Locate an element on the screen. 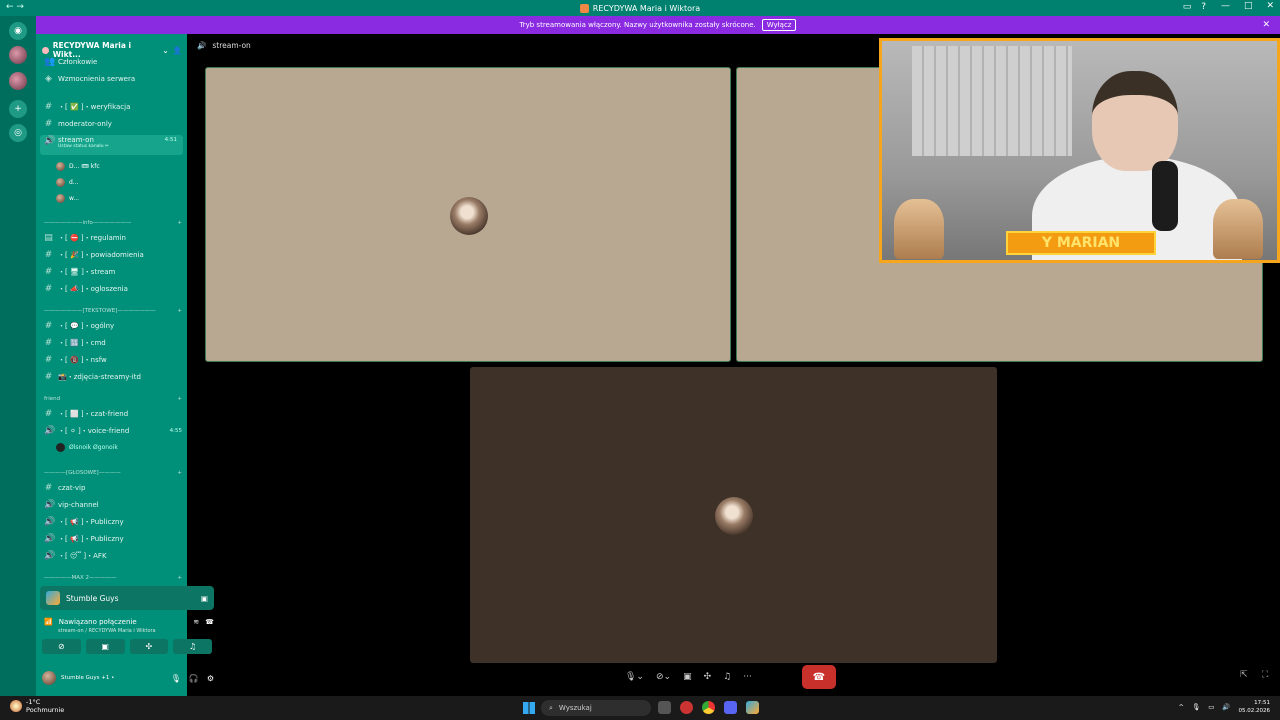 The width and height of the screenshot is (1280, 720). user-panel: Stumble Guys +1 • 🎙 🎧 ⚙ is located at coordinates (128, 678).